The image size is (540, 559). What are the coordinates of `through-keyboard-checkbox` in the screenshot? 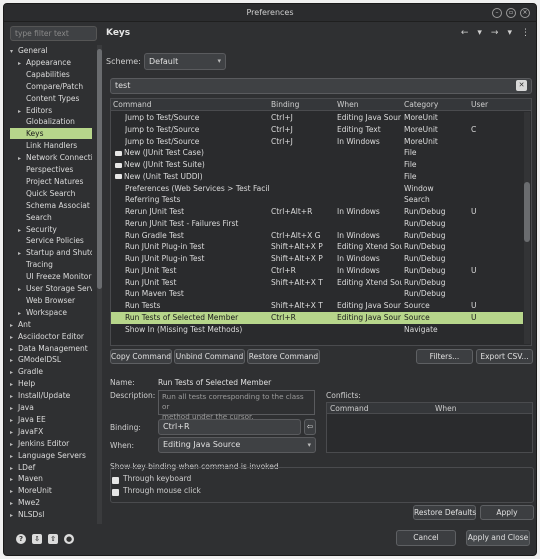 It's located at (115, 480).